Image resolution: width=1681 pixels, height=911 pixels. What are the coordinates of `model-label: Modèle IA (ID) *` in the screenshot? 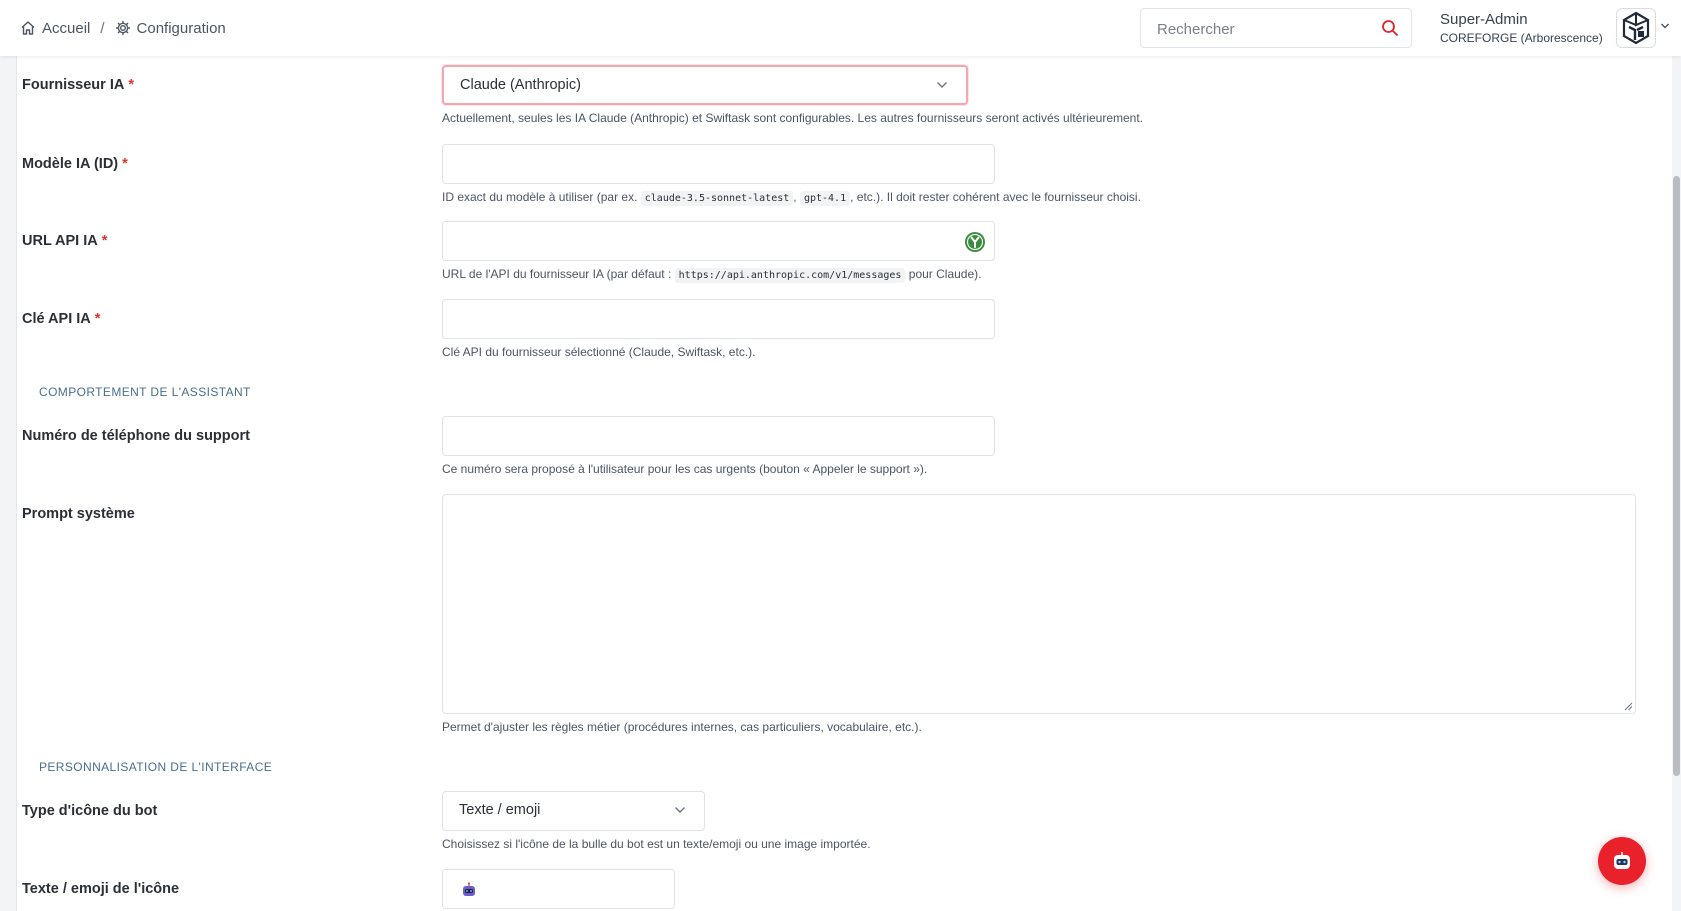 It's located at (75, 164).